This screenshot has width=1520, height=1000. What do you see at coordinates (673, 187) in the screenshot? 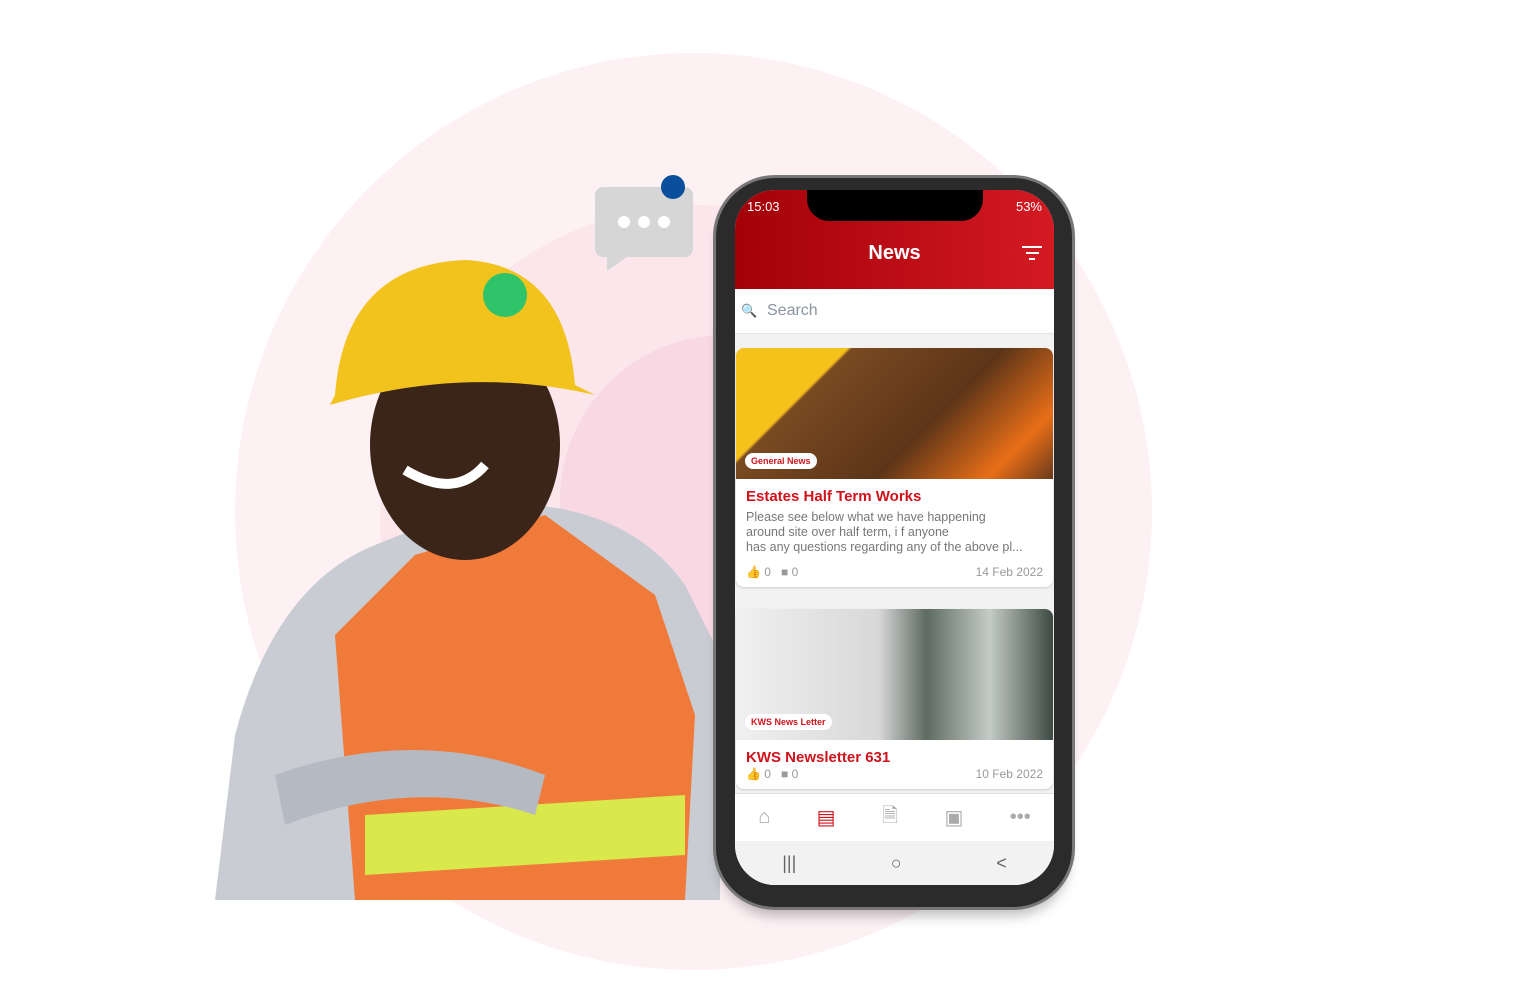
I see `notification-dot` at bounding box center [673, 187].